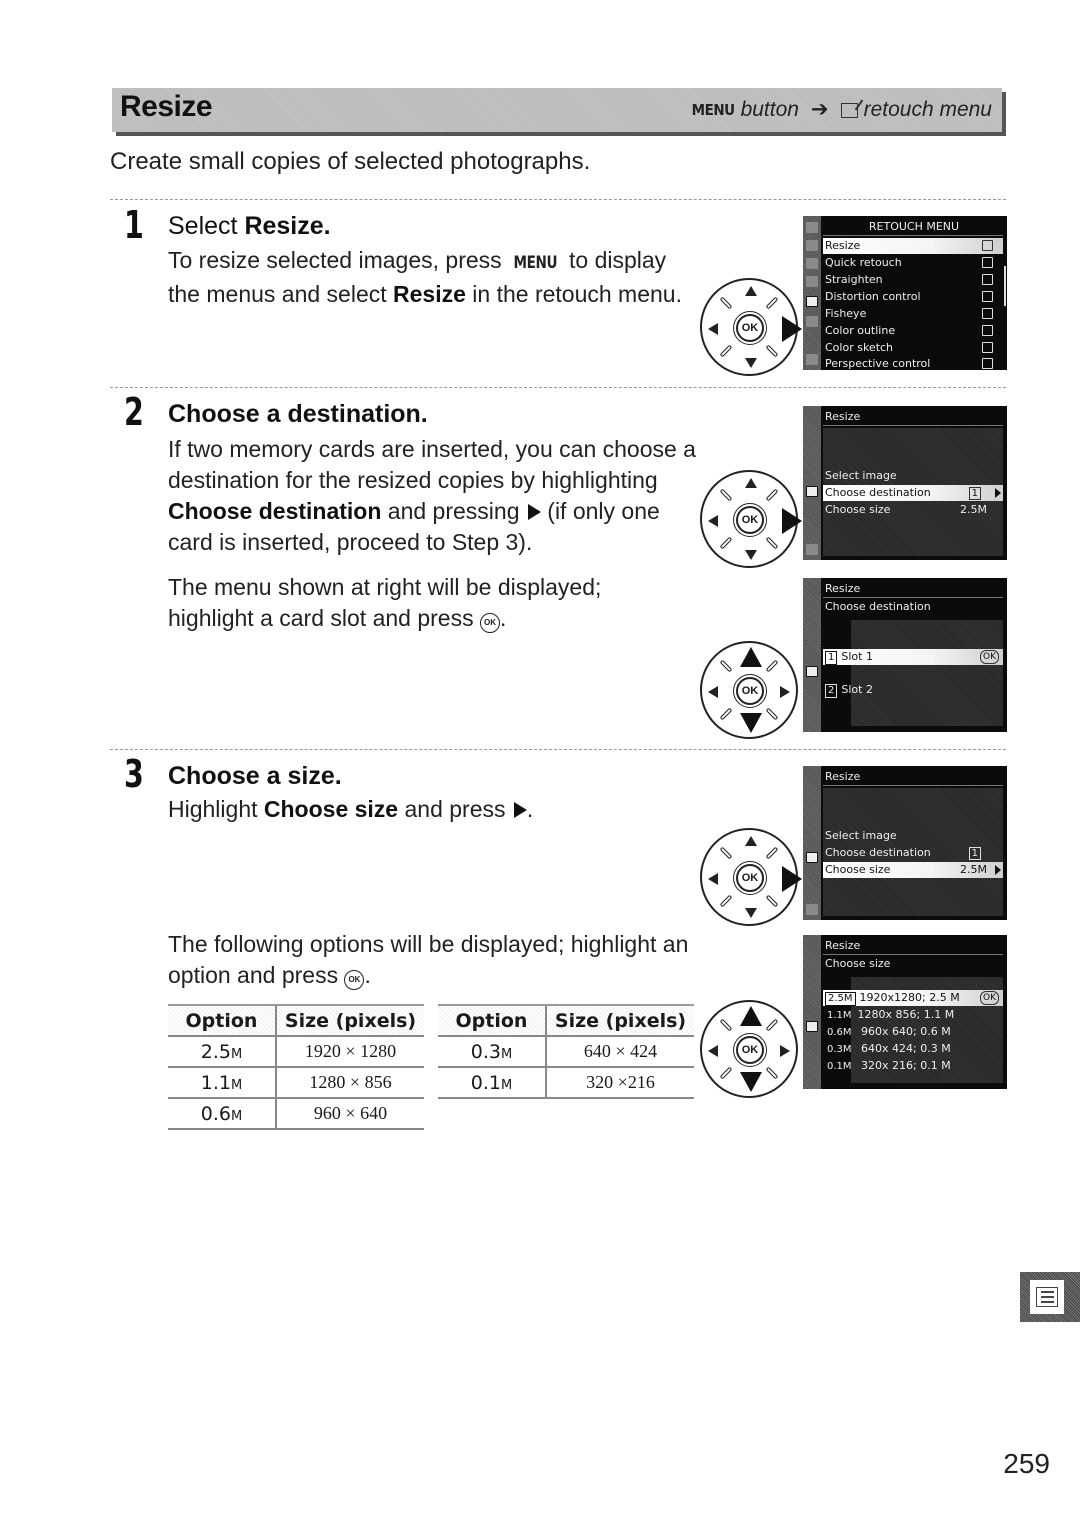  I want to click on subtitle-text: Choose destination, so click(878, 606).